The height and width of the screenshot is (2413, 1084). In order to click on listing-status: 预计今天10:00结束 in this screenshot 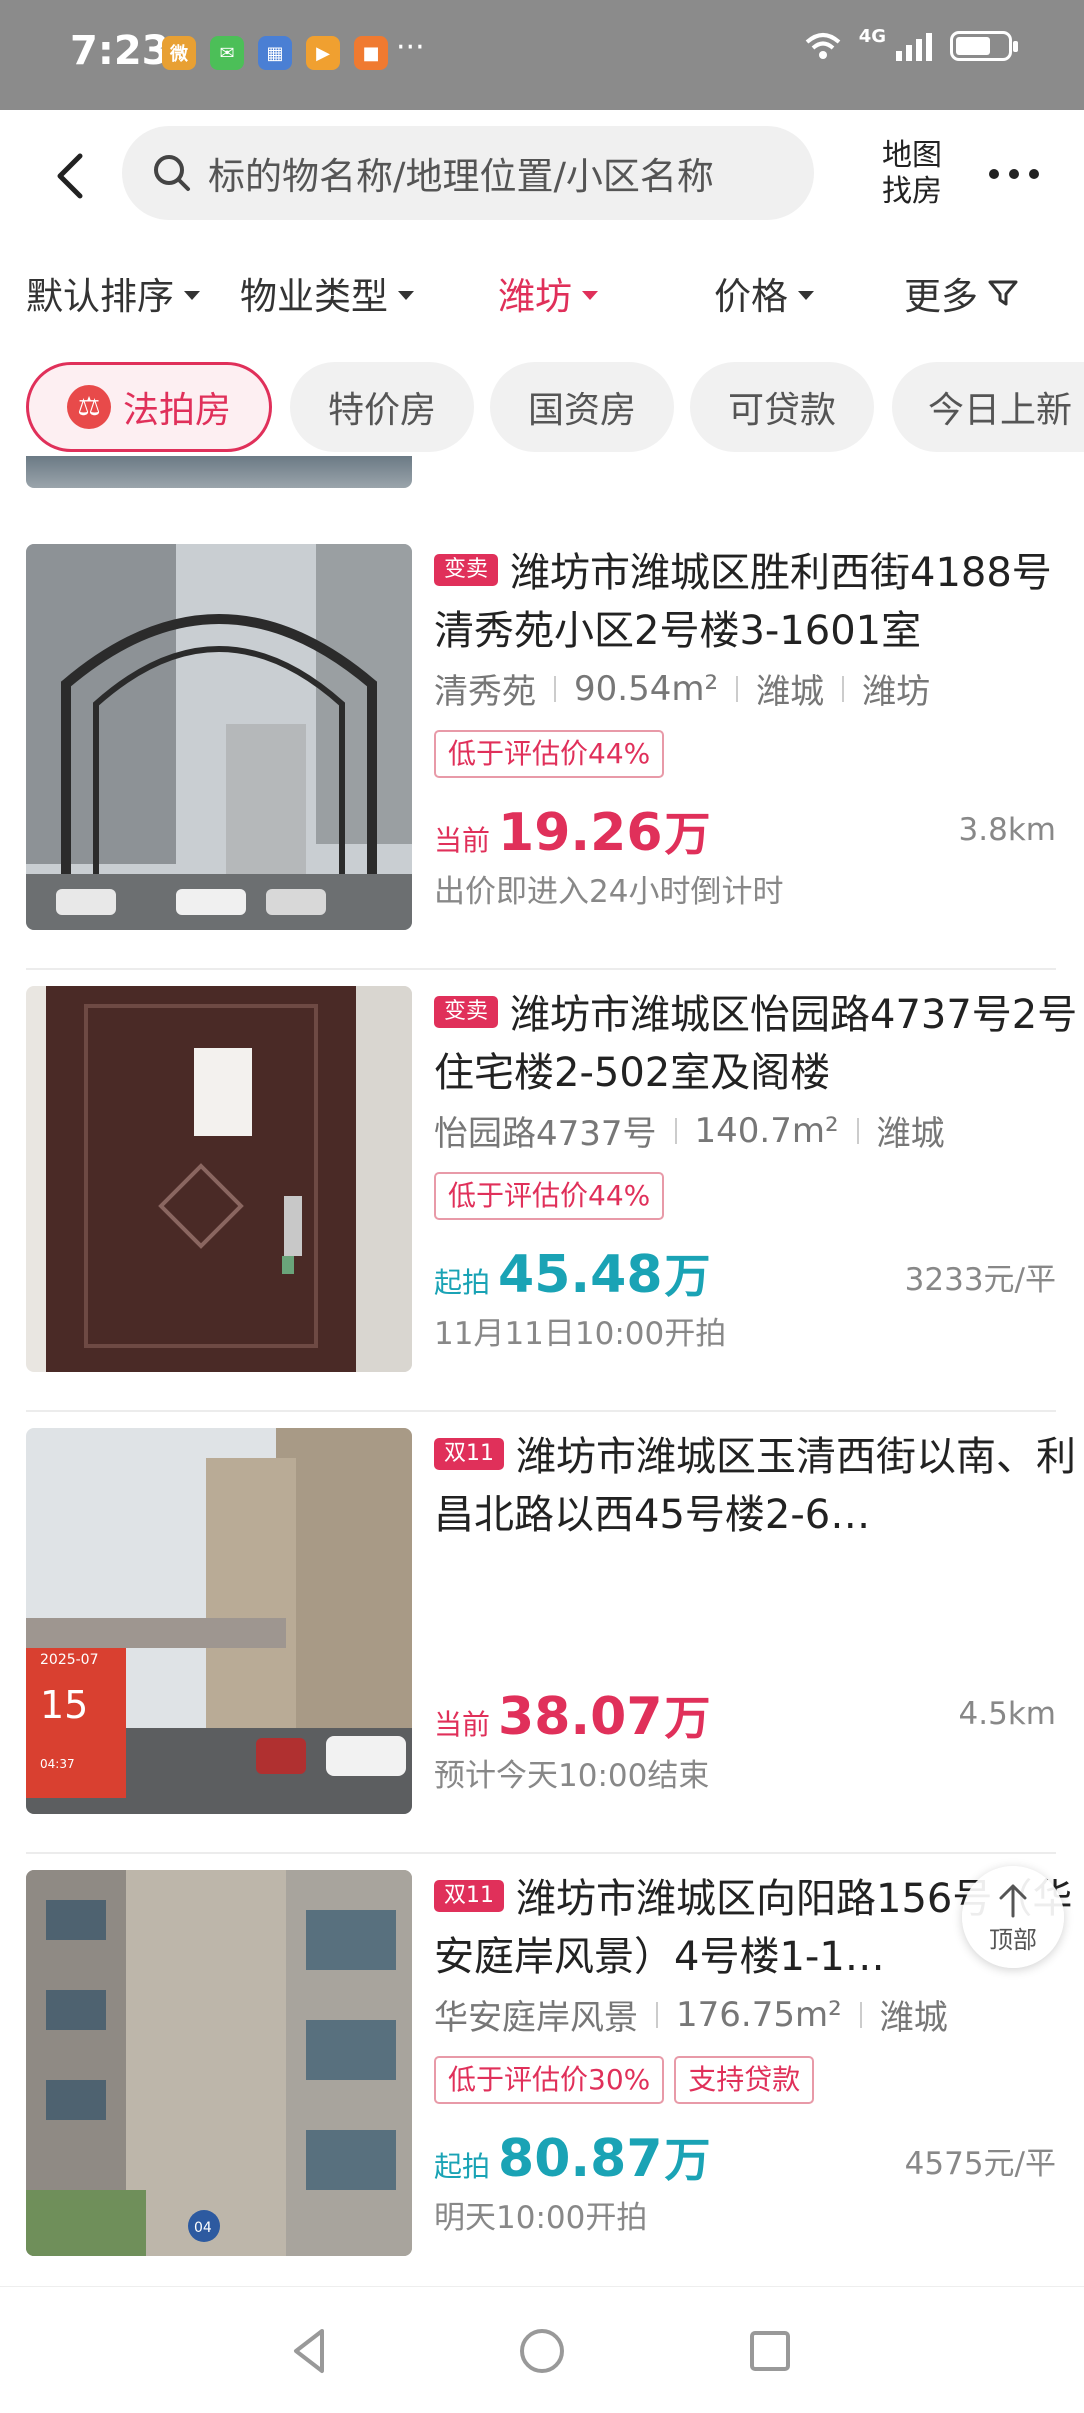, I will do `click(572, 1776)`.